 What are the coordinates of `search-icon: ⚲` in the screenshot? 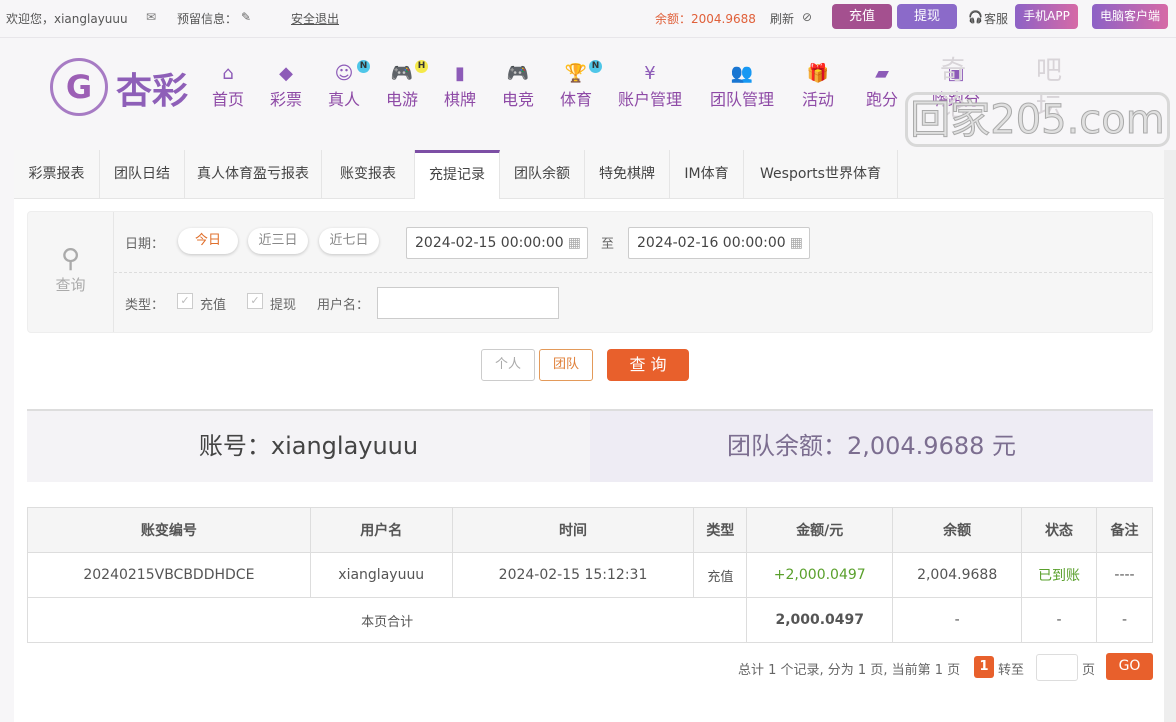 It's located at (70, 259).